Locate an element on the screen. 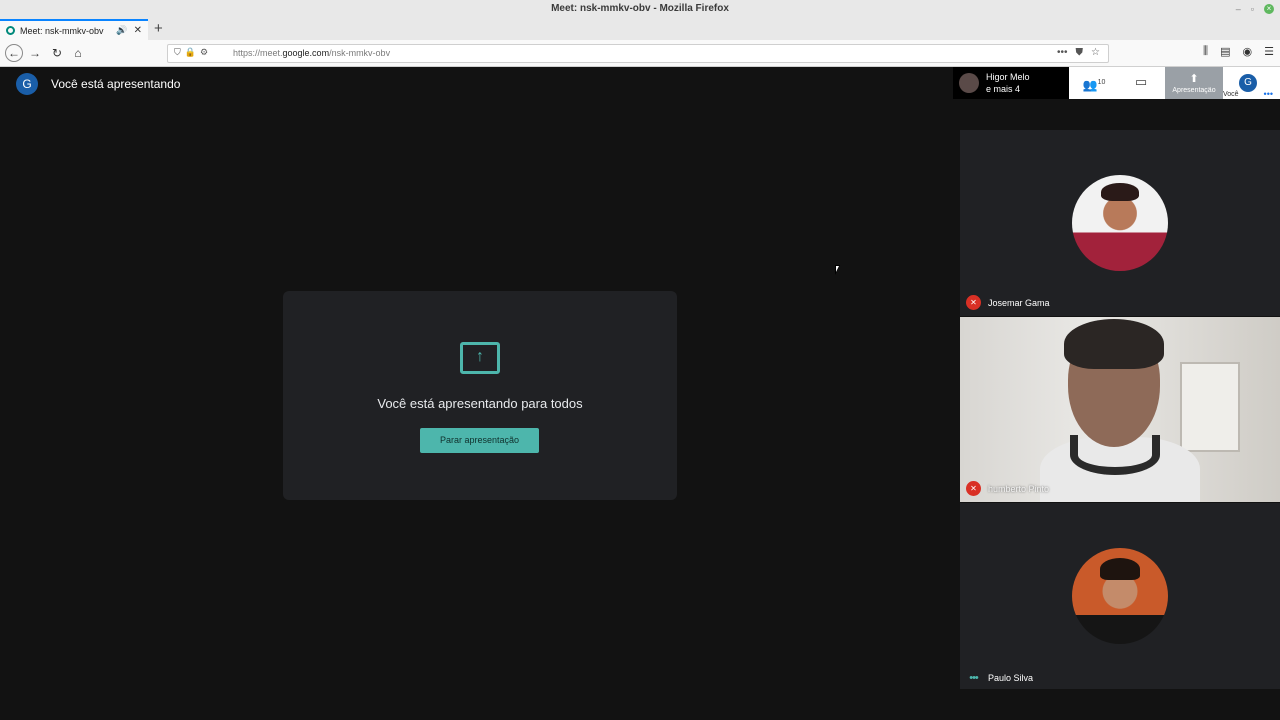 This screenshot has height=720, width=1280. presenting-title: Você está apresentando is located at coordinates (116, 84).